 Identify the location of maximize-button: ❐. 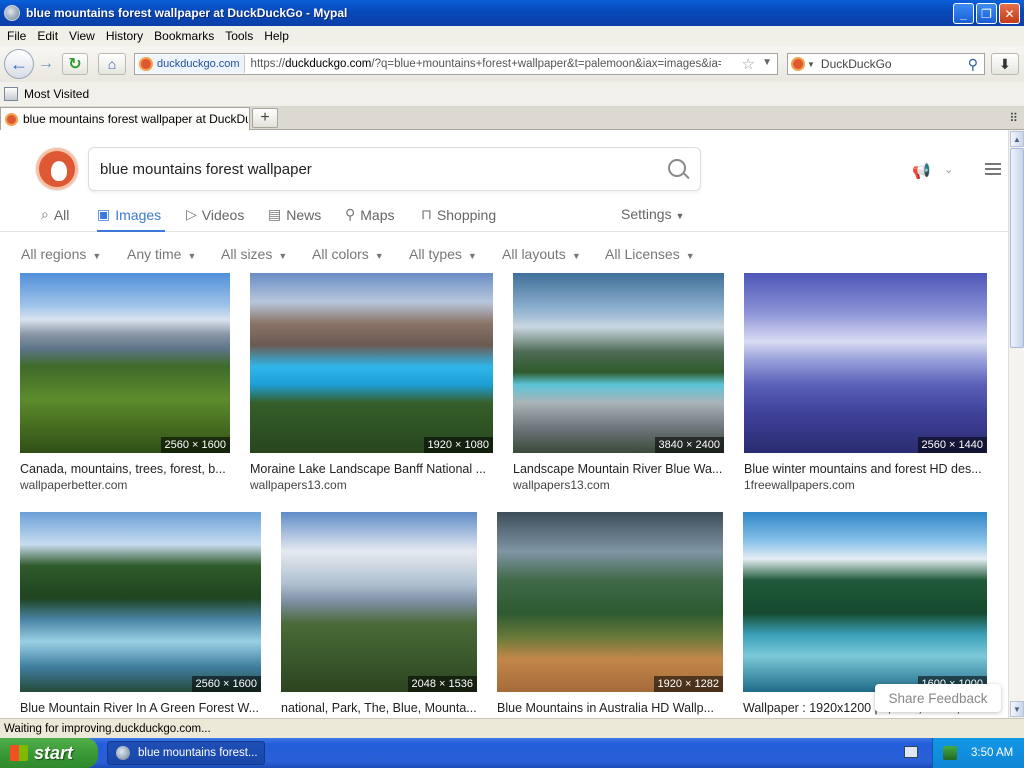
(986, 13).